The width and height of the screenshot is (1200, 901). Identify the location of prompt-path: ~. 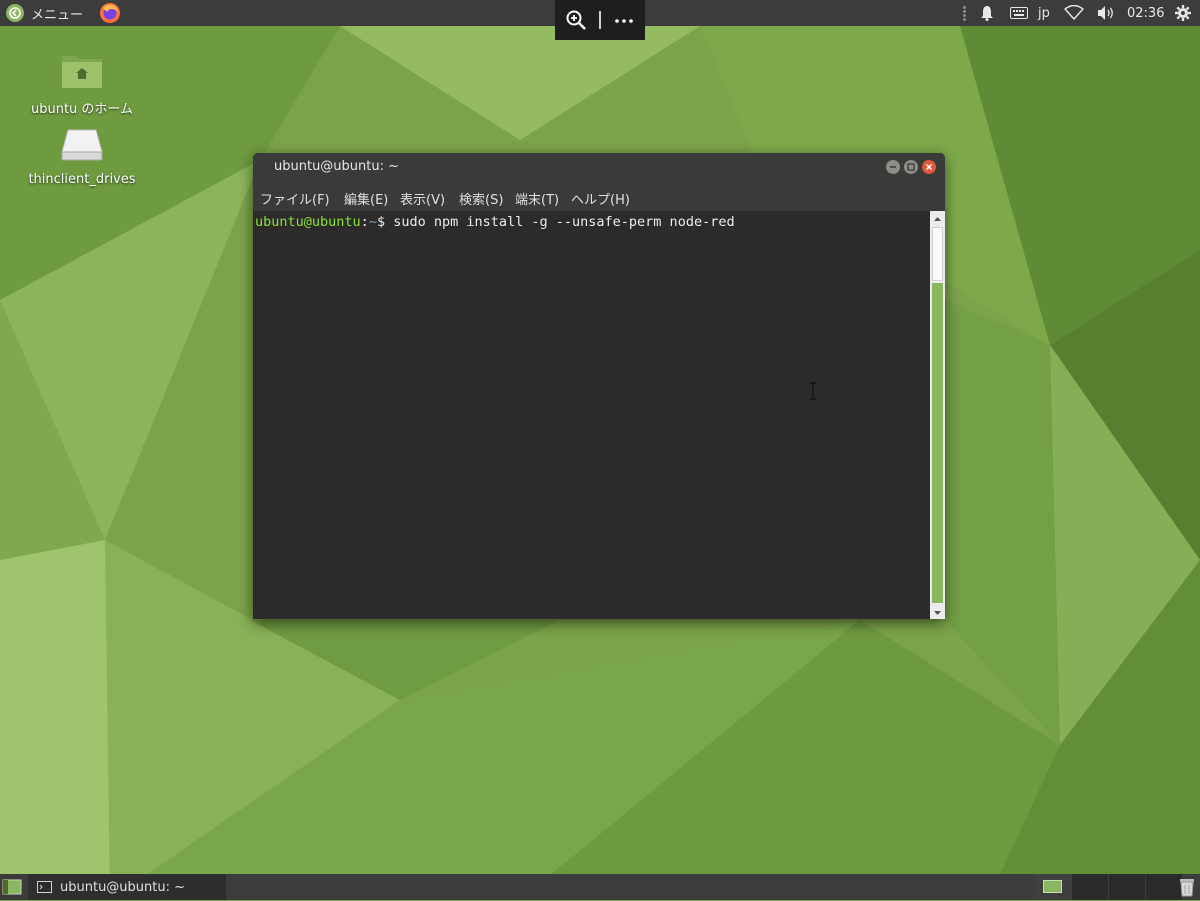
(372, 222).